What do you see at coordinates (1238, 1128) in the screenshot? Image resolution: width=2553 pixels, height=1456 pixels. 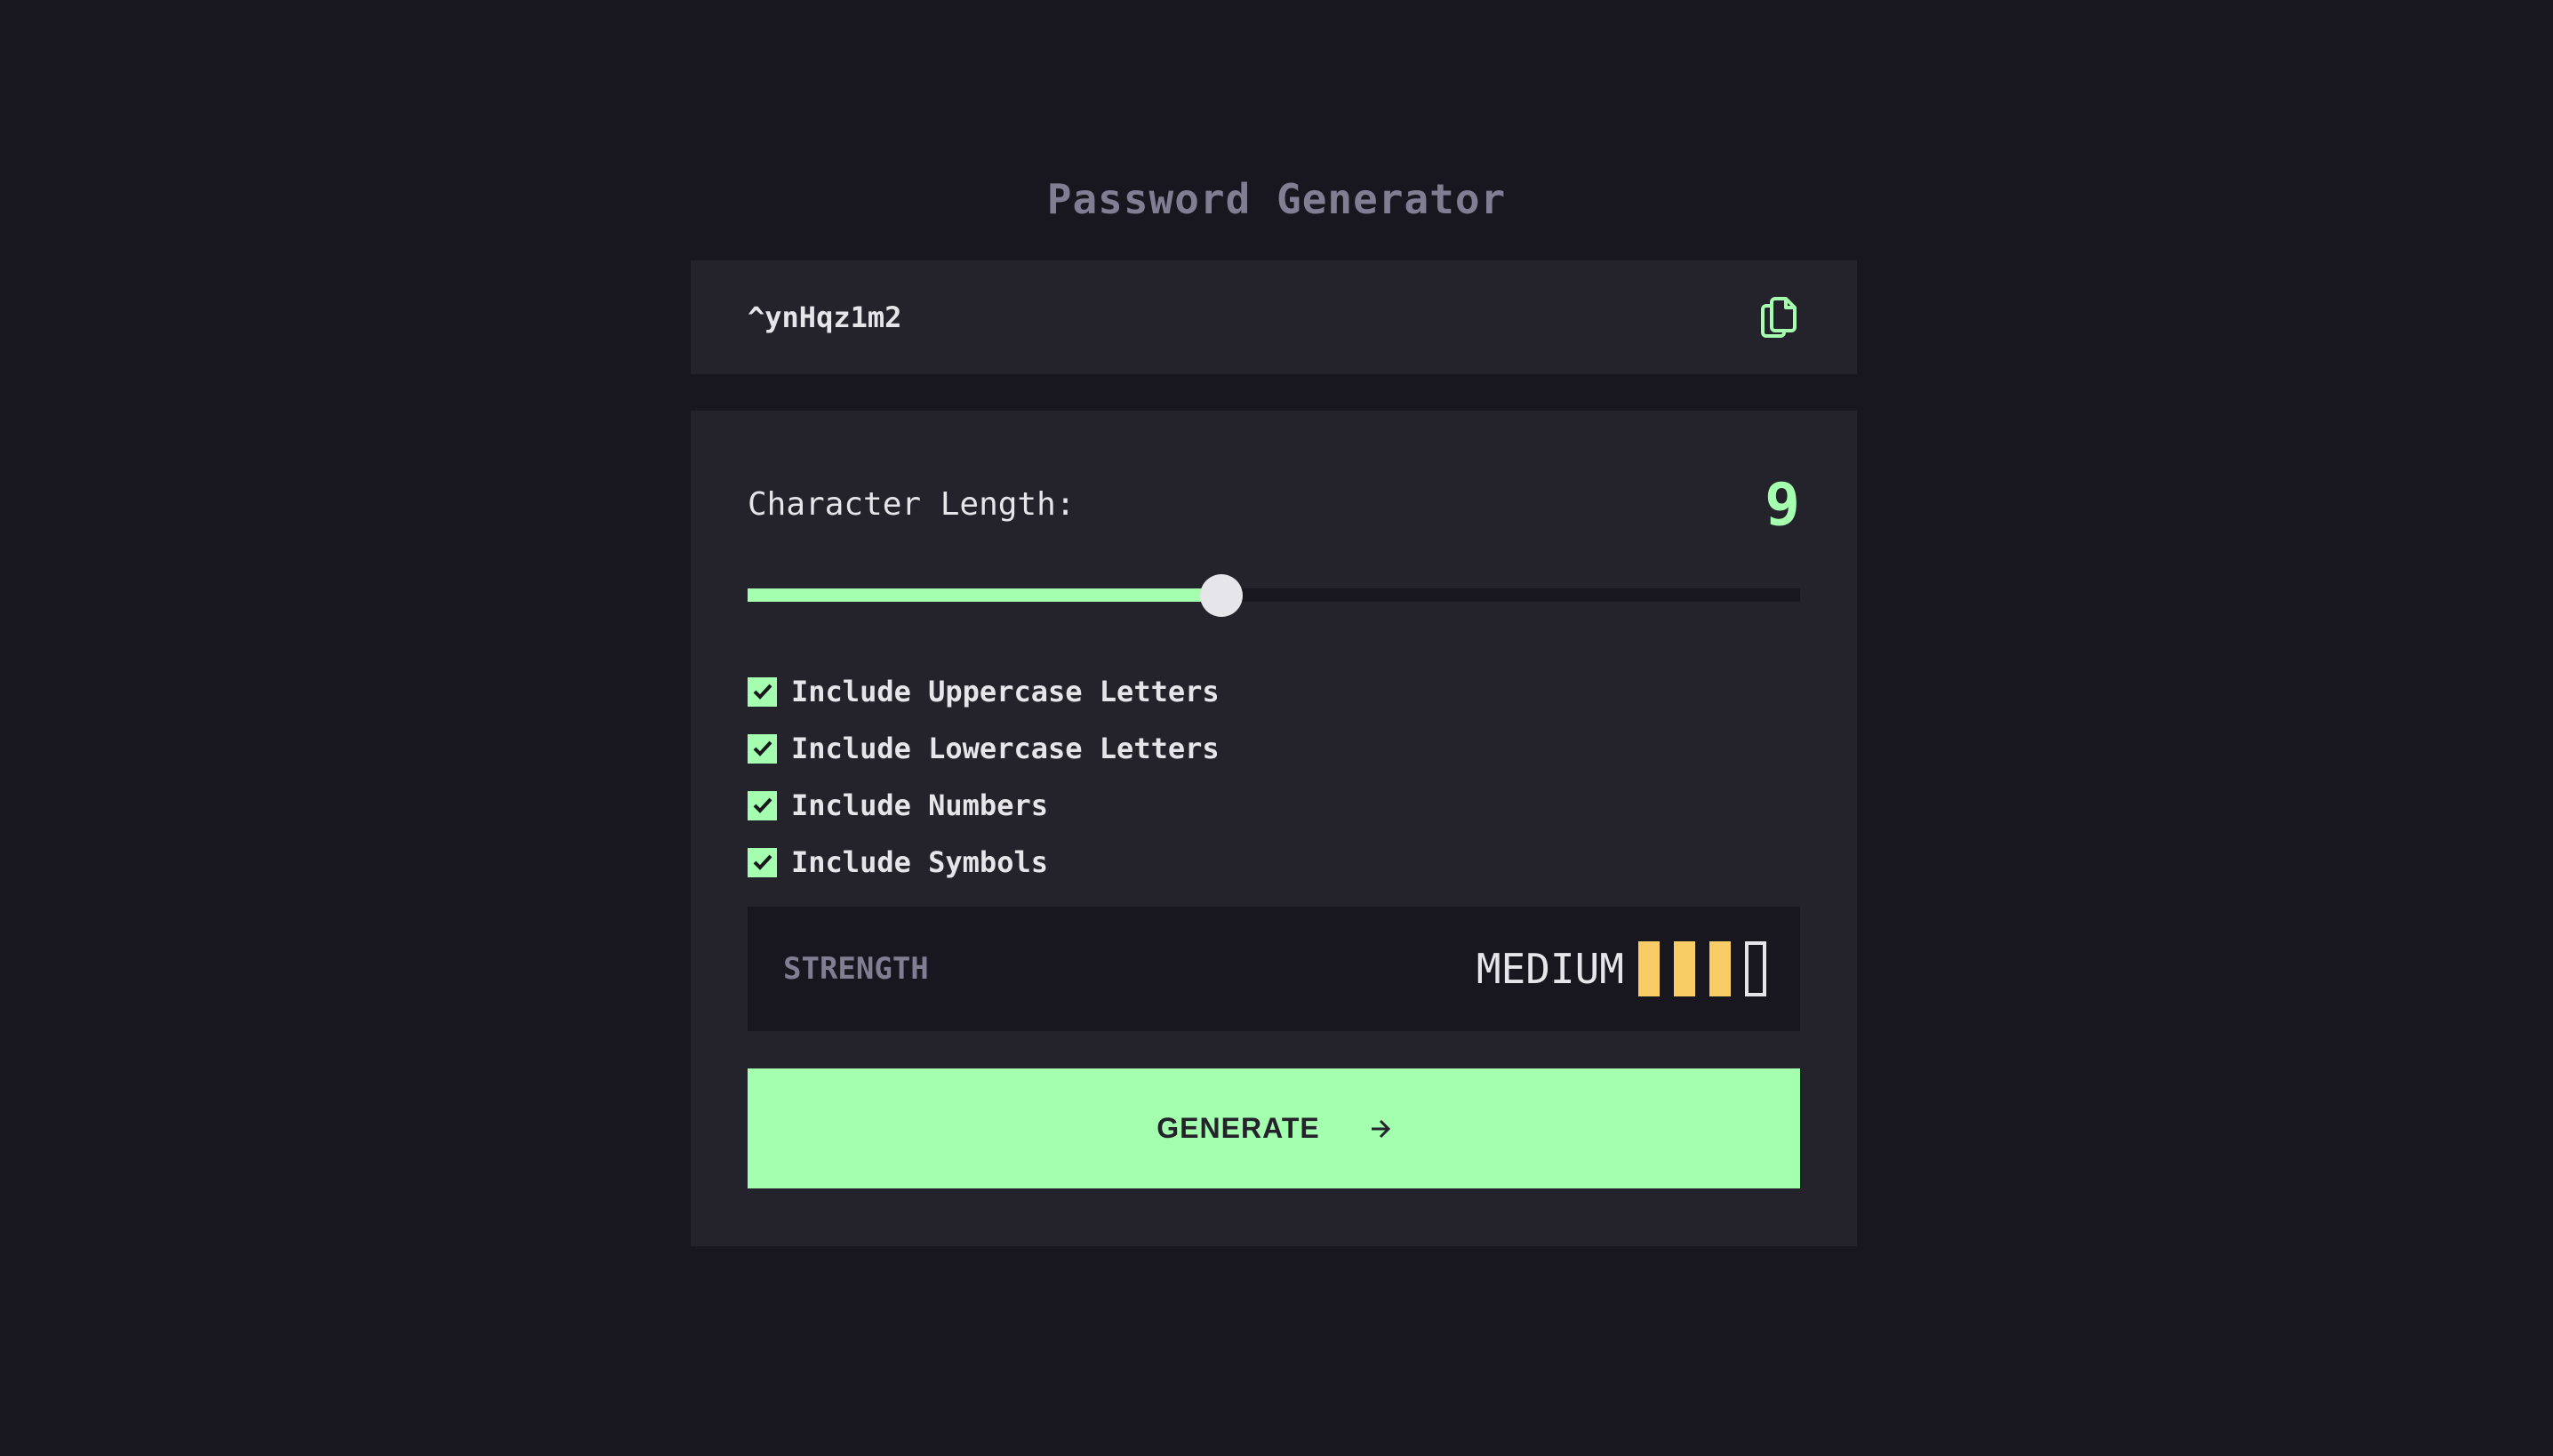 I see `generate-label: GENERATE` at bounding box center [1238, 1128].